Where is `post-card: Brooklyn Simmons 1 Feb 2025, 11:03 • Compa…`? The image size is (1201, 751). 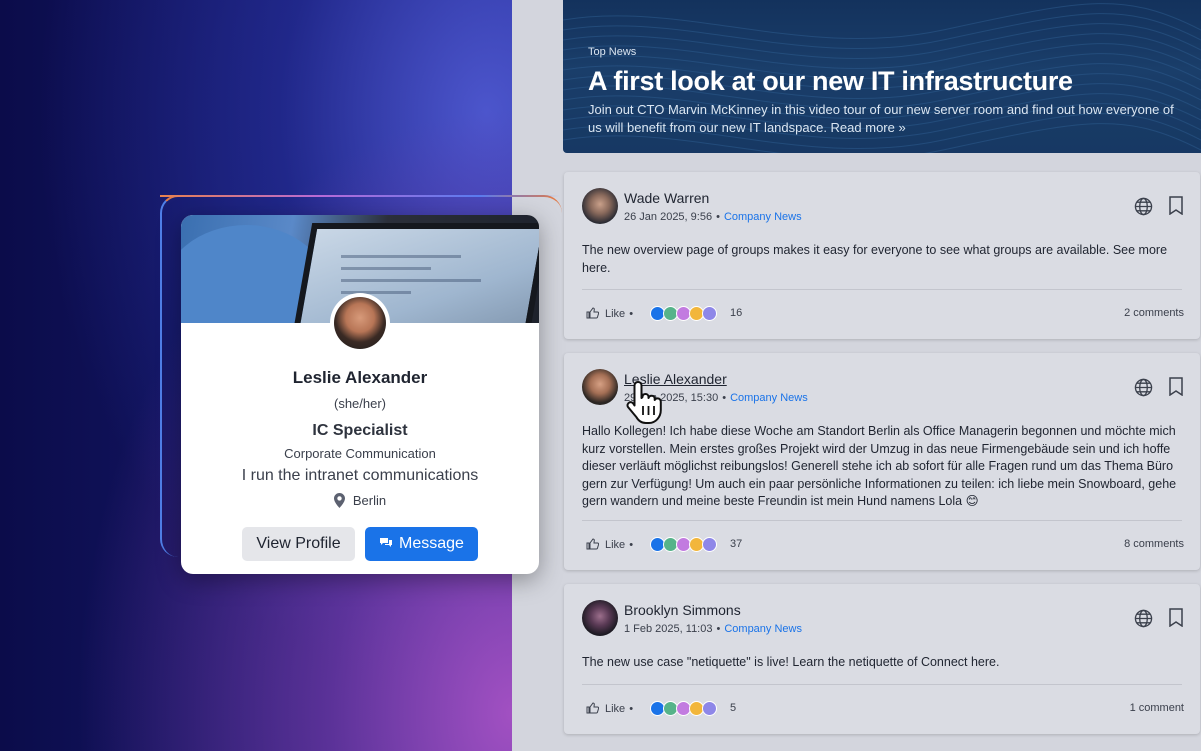
post-card: Brooklyn Simmons 1 Feb 2025, 11:03 • Compa… is located at coordinates (882, 659).